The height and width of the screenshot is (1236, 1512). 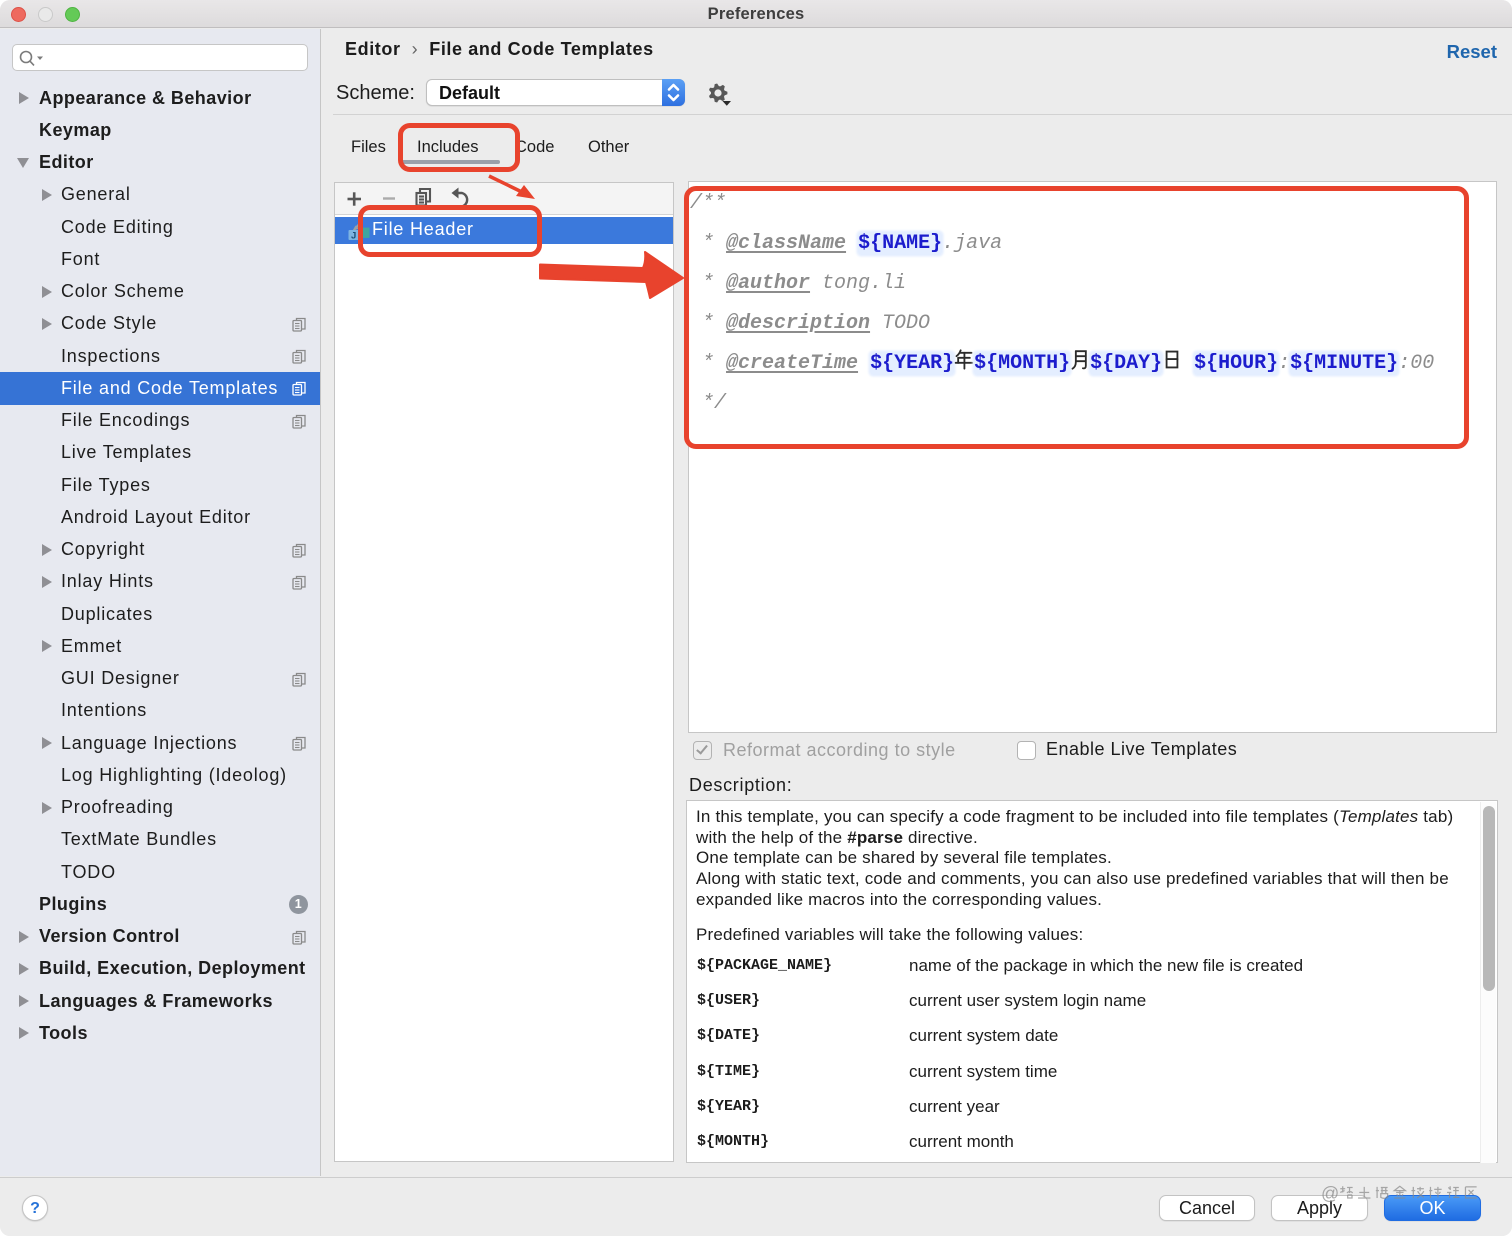 What do you see at coordinates (353, 236) in the screenshot?
I see `svg-text: J` at bounding box center [353, 236].